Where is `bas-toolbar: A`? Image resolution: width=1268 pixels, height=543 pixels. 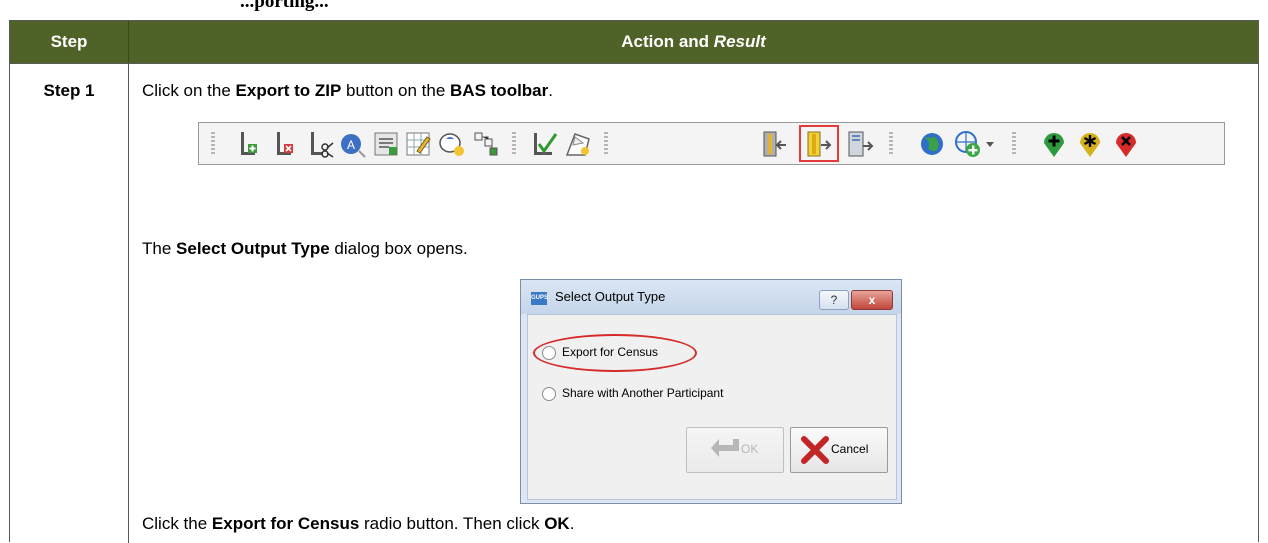 bas-toolbar: A is located at coordinates (711, 143).